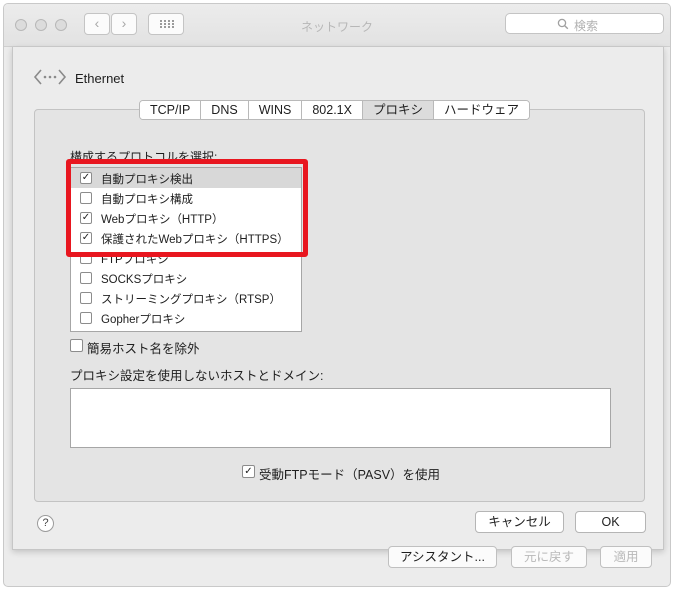 The height and width of the screenshot is (591, 676). I want to click on bypass-hosts-label: プロキシ設定を使用しないホストとドメイン:, so click(197, 376).